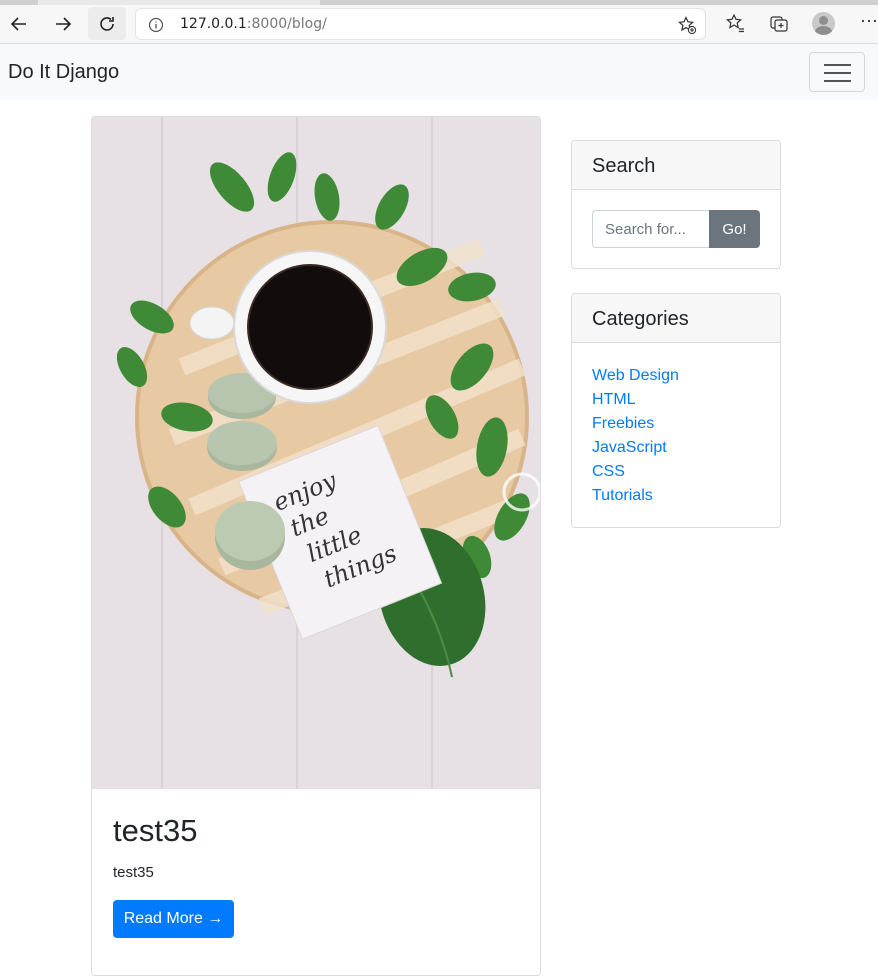  I want to click on forward-button, so click(63, 24).